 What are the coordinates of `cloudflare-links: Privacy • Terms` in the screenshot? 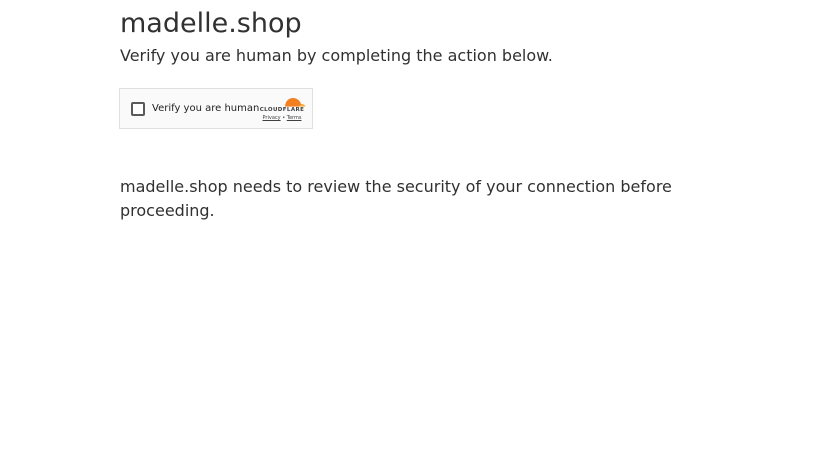 It's located at (282, 118).